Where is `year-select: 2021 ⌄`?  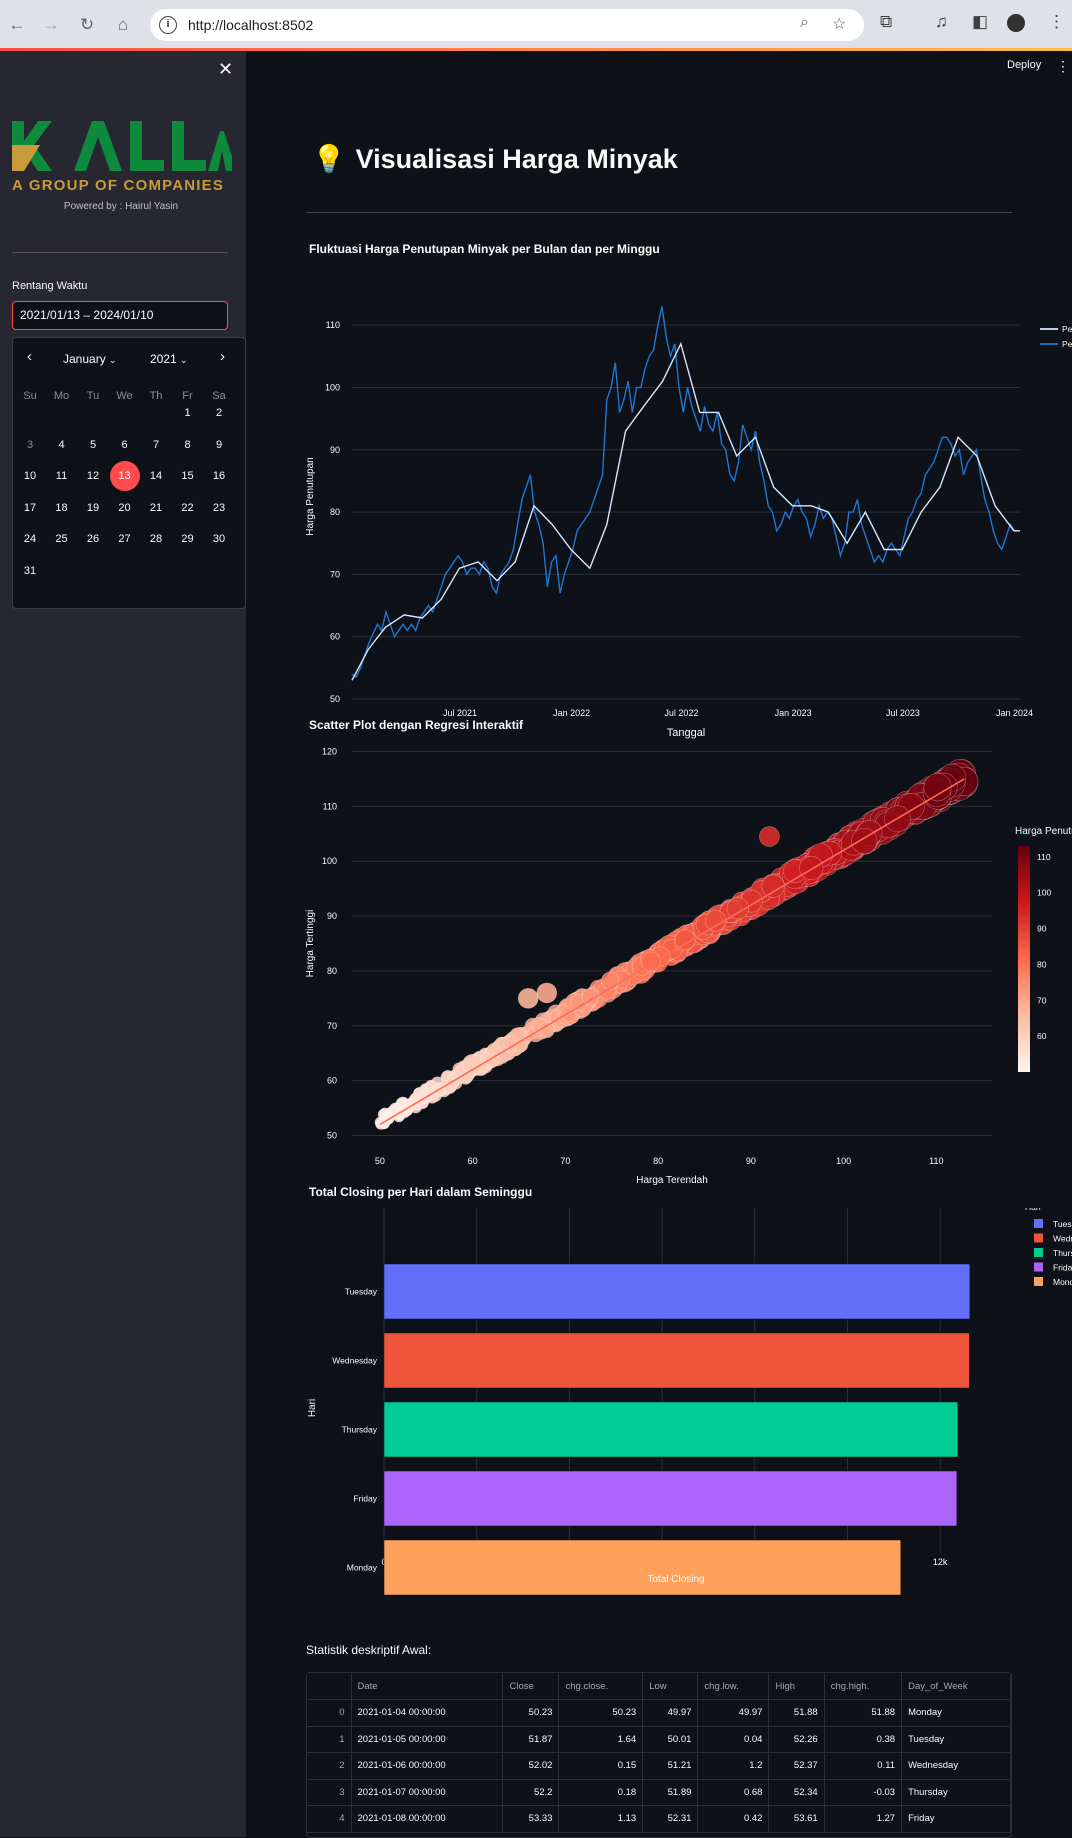
year-select: 2021 ⌄ is located at coordinates (169, 359).